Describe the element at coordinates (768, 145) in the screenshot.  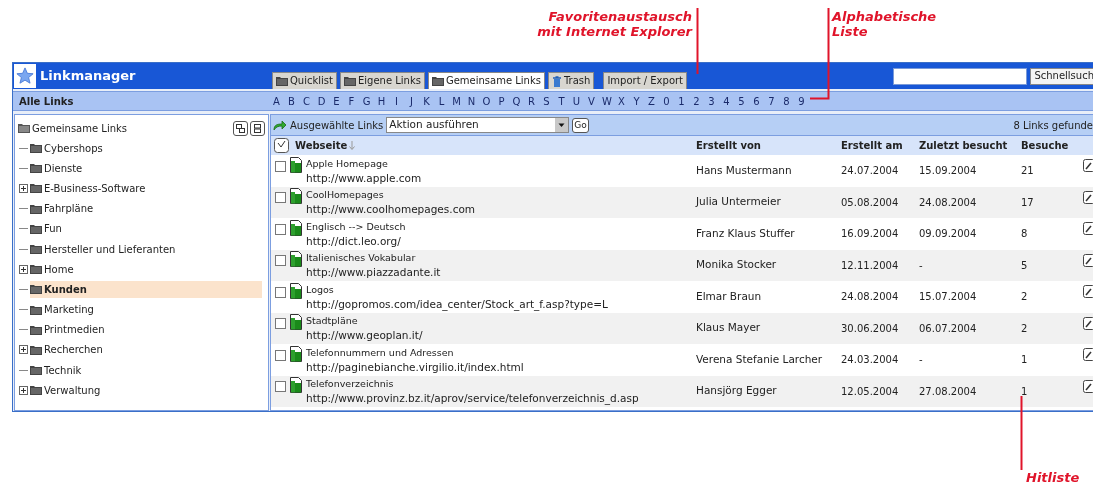
I see `column-header: Erstellt von` at that location.